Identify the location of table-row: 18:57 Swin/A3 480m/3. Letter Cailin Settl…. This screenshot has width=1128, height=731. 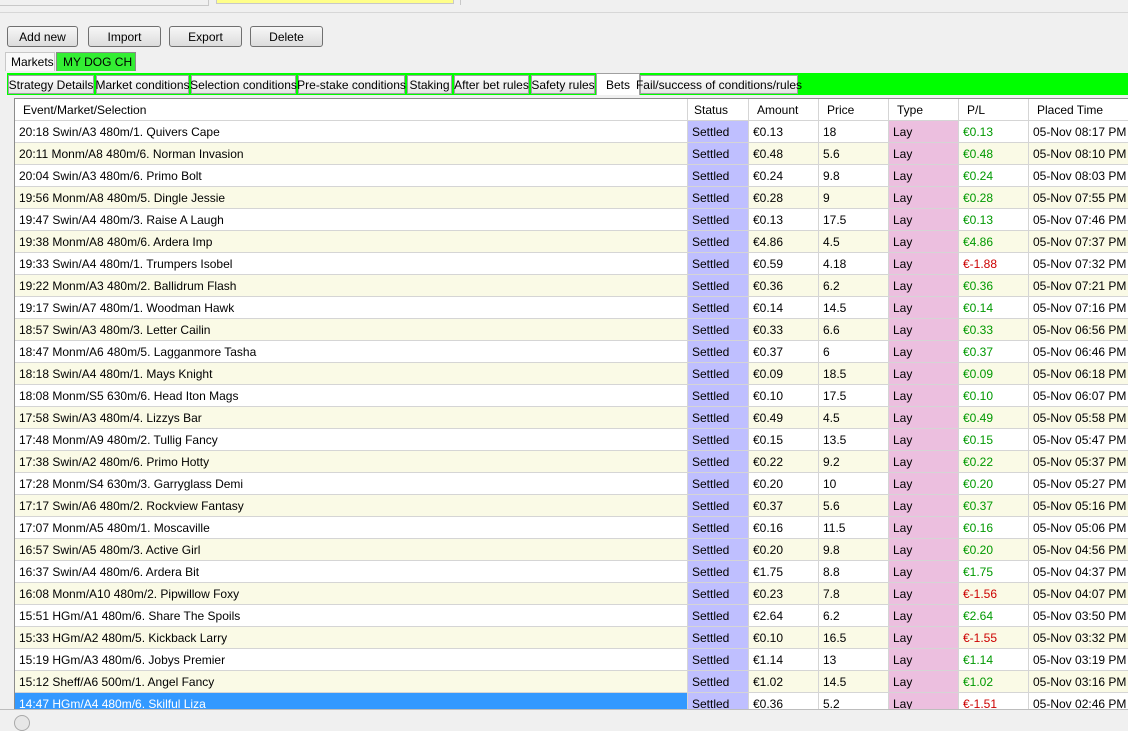
(571, 330).